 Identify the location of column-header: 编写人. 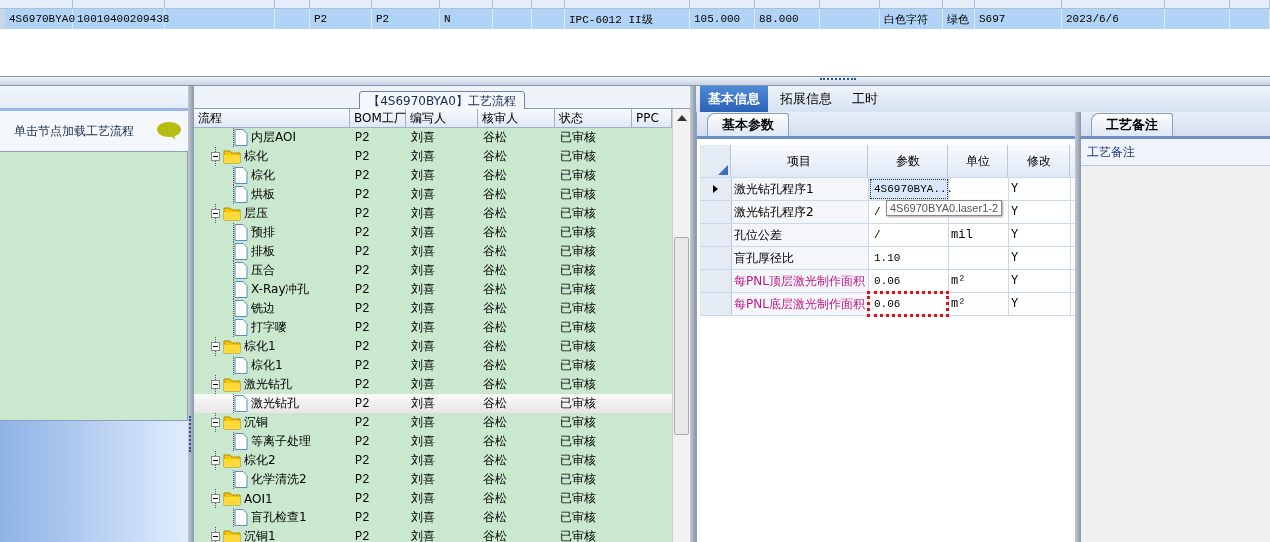
(442, 118).